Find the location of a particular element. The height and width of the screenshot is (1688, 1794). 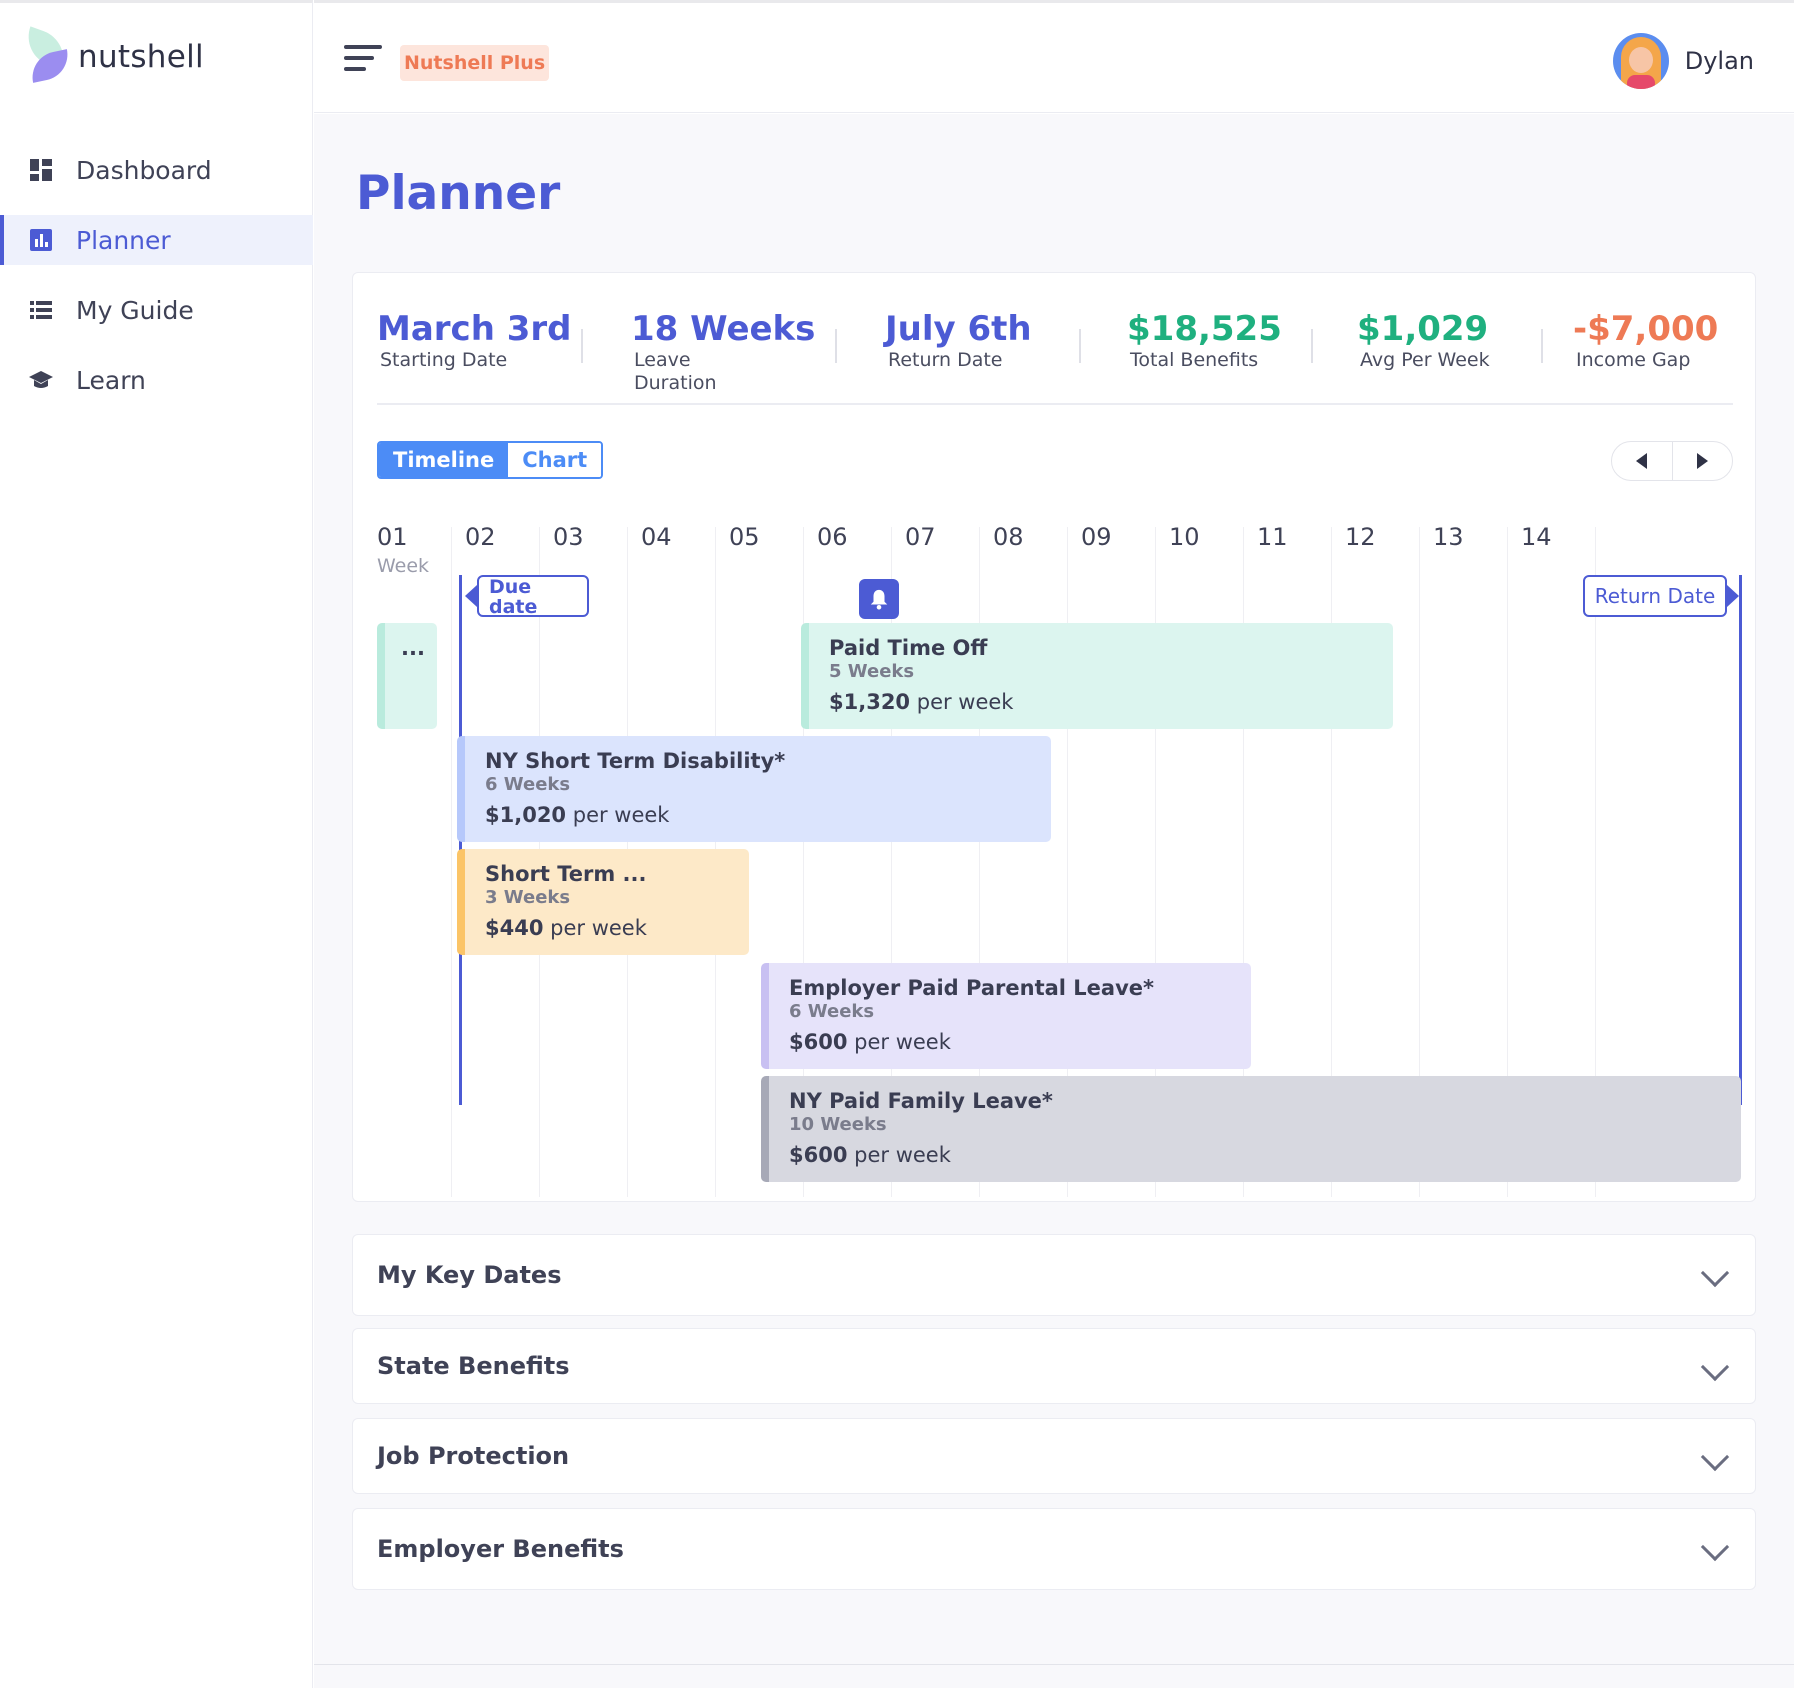

bell-icon is located at coordinates (879, 599).